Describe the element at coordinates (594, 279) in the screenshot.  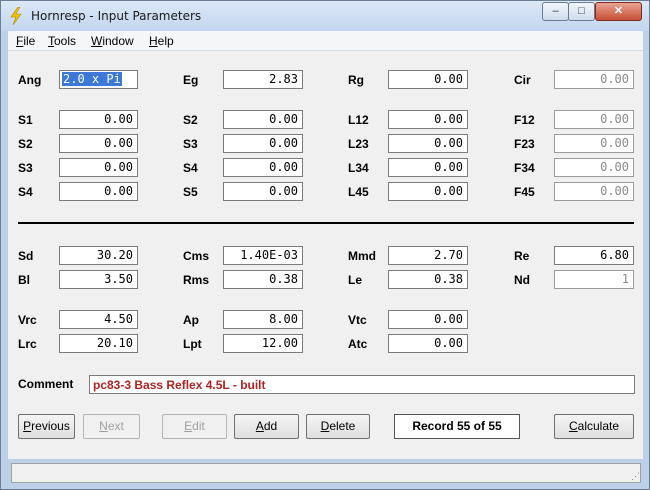
I see `nd-field: 1` at that location.